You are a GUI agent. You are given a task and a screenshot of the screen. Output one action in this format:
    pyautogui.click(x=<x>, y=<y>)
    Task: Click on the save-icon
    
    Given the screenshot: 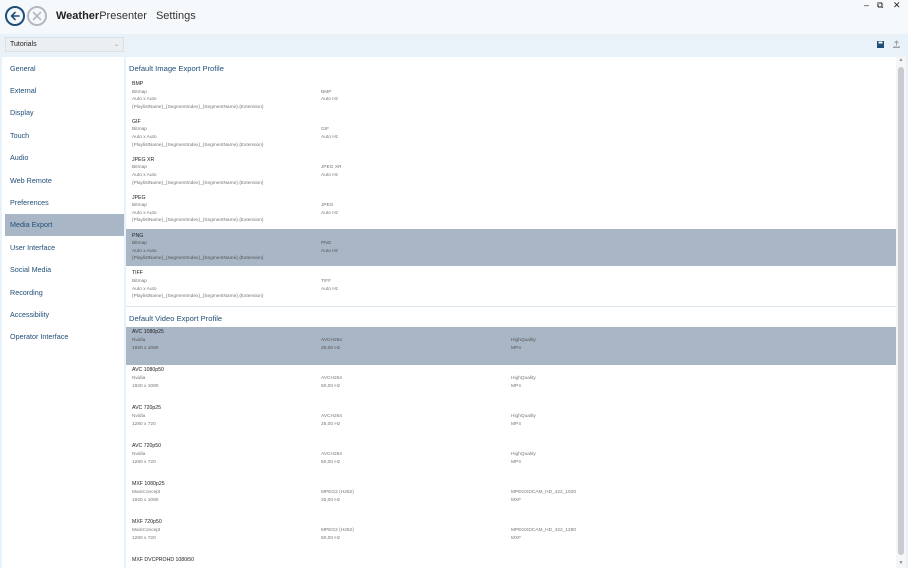 What is the action you would take?
    pyautogui.click(x=880, y=44)
    